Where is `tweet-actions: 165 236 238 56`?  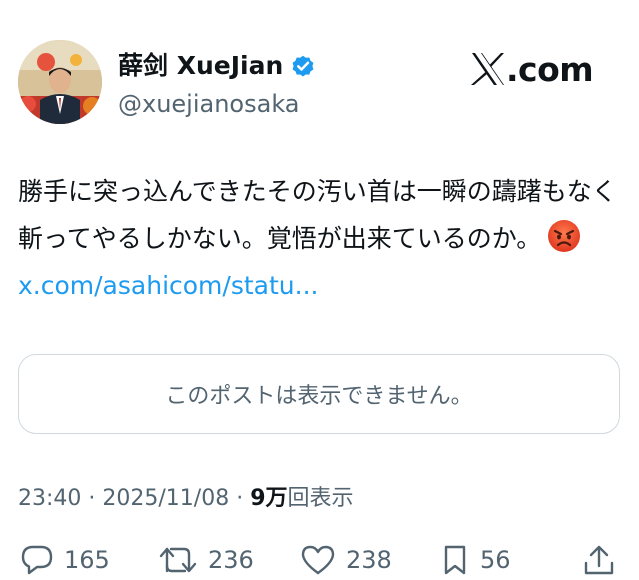
tweet-actions: 165 236 238 56 is located at coordinates (321, 560).